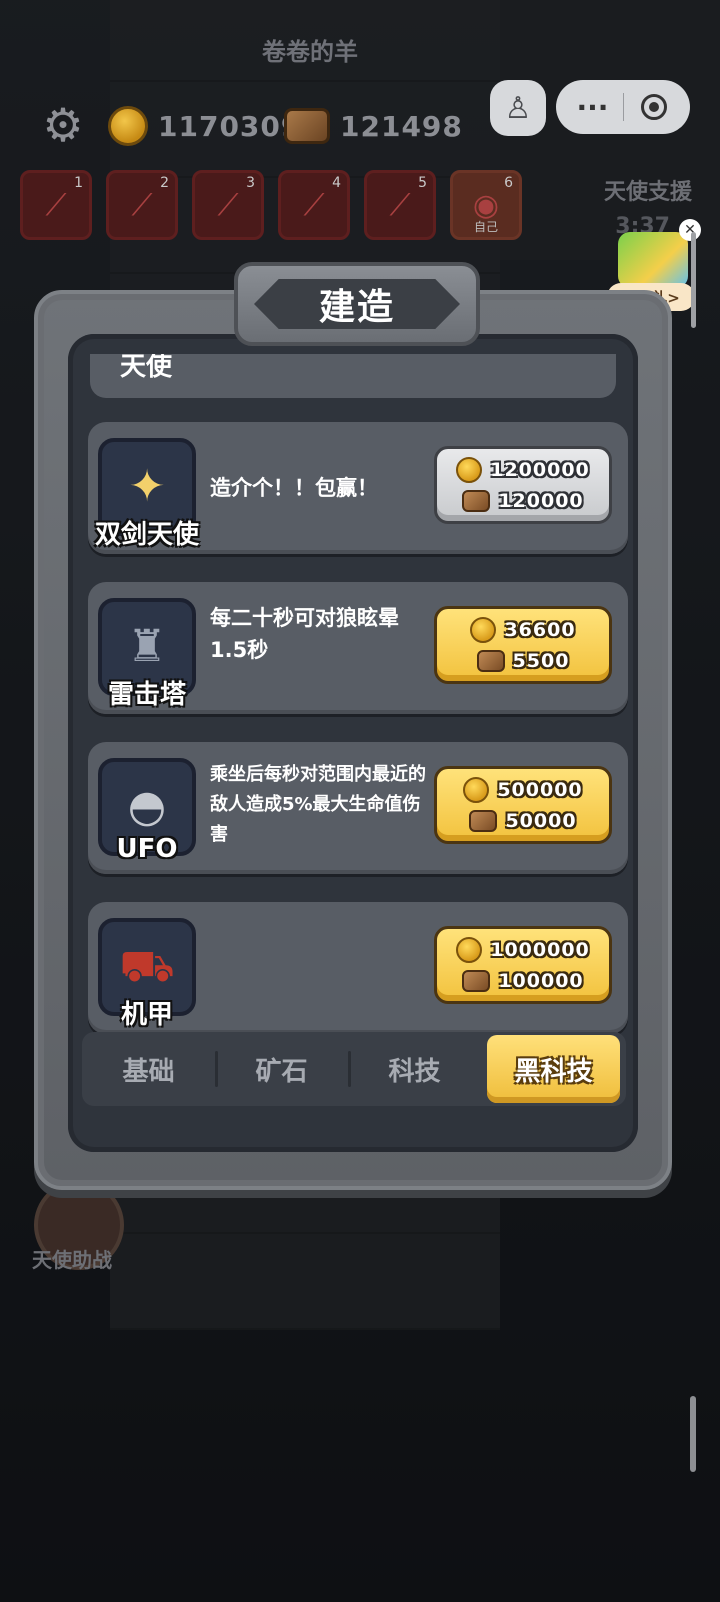  I want to click on build-button: 500000 50000, so click(523, 805).